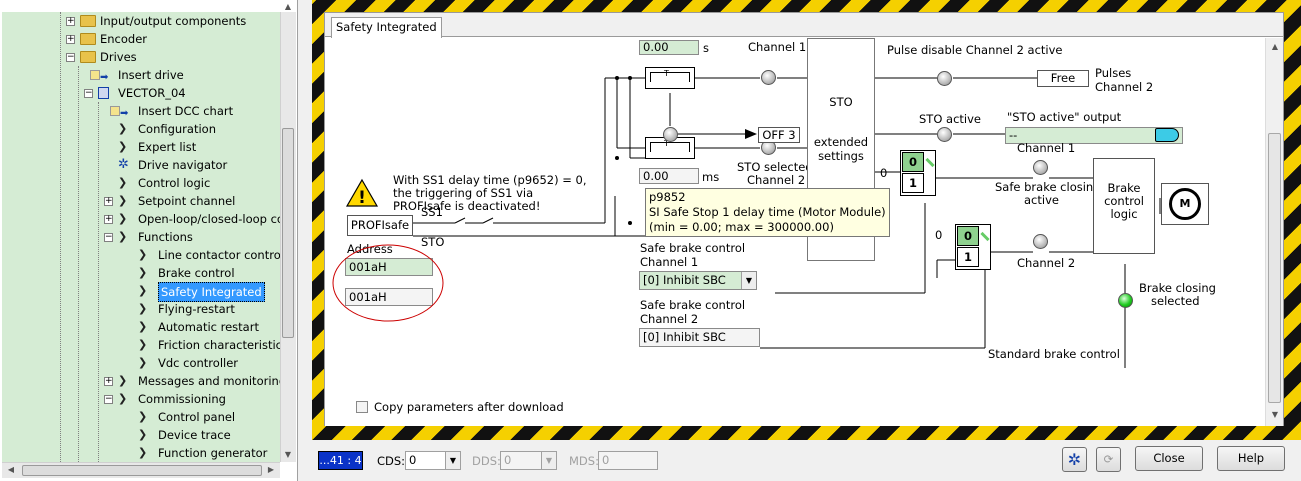 This screenshot has width=1301, height=481. I want to click on tree-horizontal-scroll-thumb, so click(142, 470).